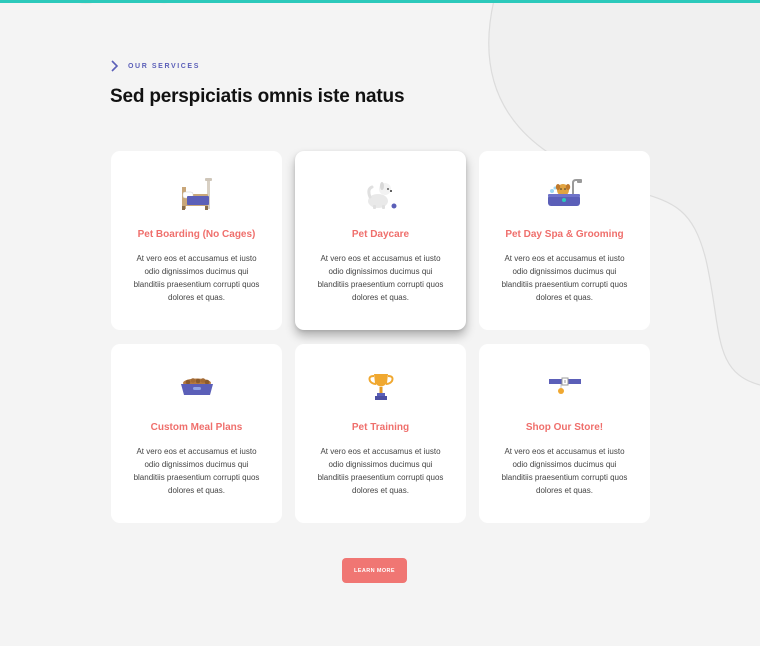  What do you see at coordinates (196, 386) in the screenshot?
I see `food-bowl-icon` at bounding box center [196, 386].